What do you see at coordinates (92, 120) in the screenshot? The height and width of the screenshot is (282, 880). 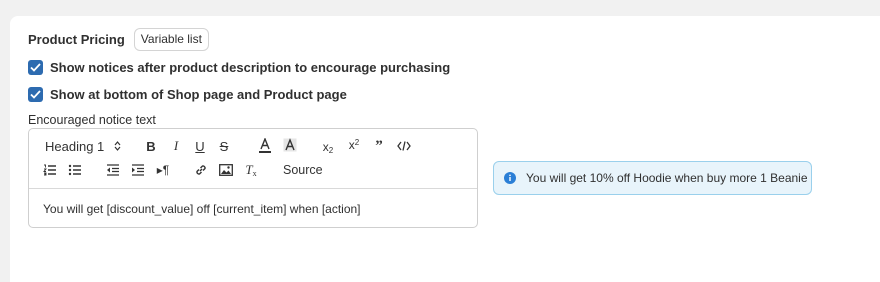 I see `notice-text-label: Encouraged notice text` at bounding box center [92, 120].